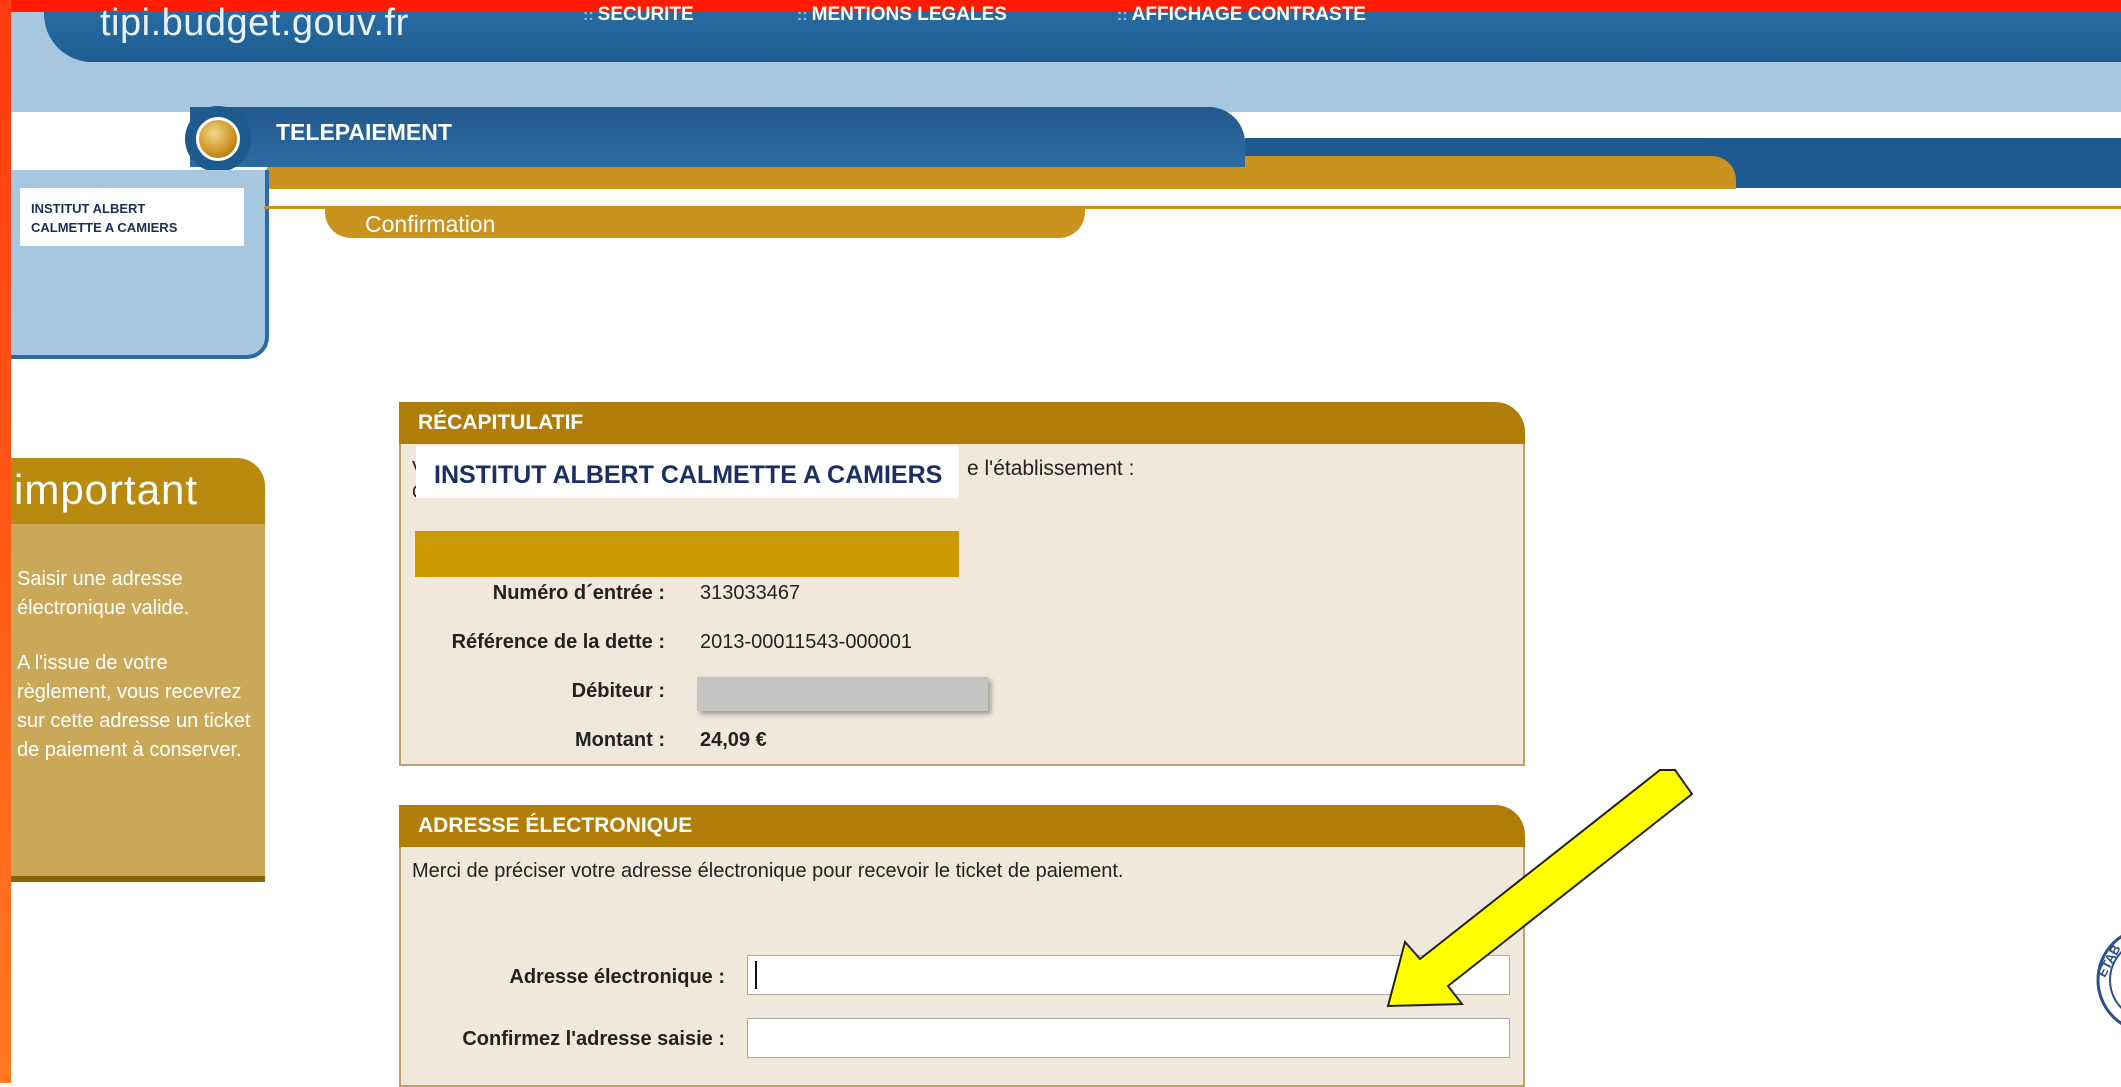 The width and height of the screenshot is (2121, 1087). I want to click on debt-reference-value: 2013-00011543-000001, so click(806, 642).